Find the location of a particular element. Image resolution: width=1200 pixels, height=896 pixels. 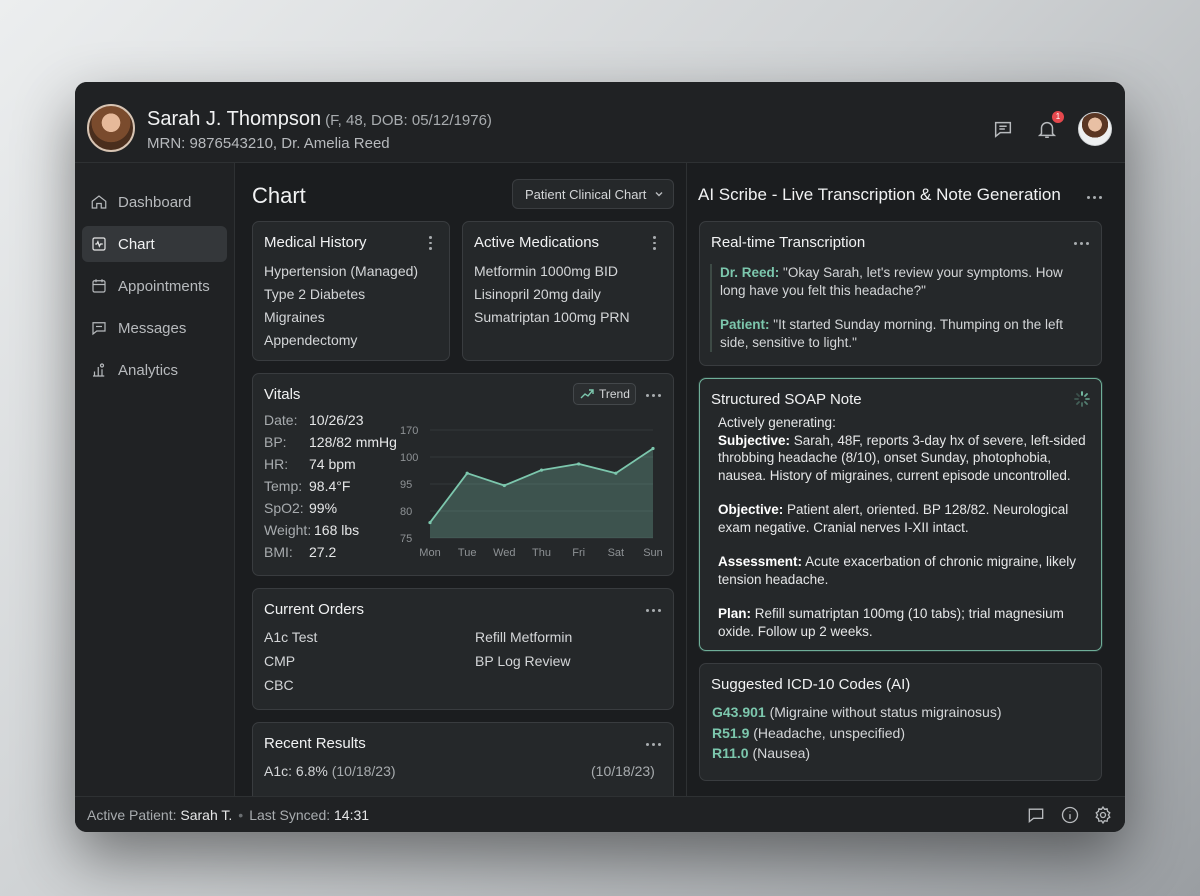

speaker-label: Dr. Reed: is located at coordinates (750, 272).